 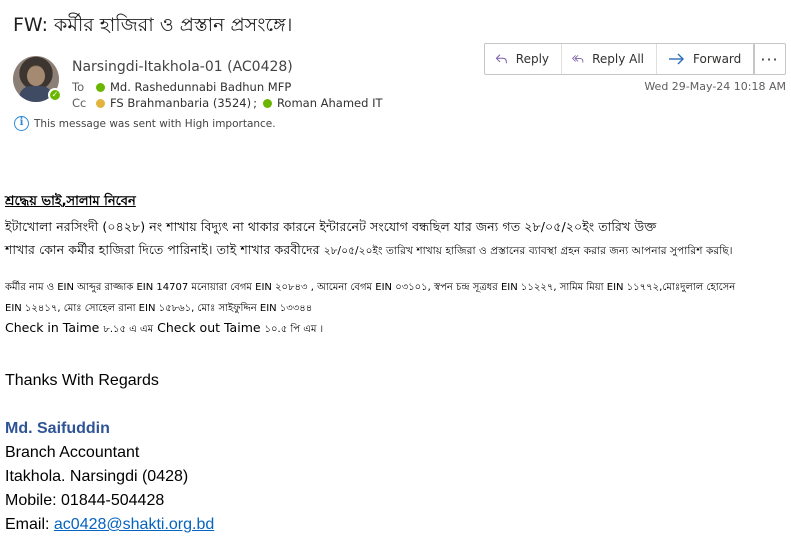 I want to click on forward-label: Forward, so click(x=717, y=59).